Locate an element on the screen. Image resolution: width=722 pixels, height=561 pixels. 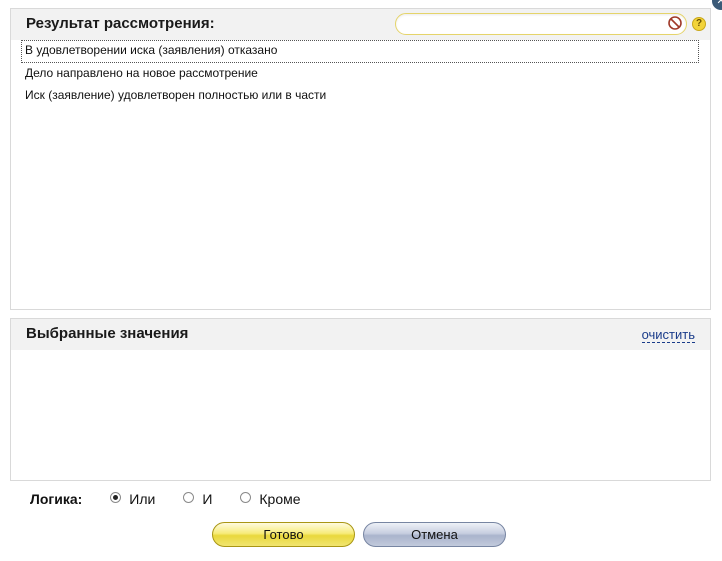
logic-or-label: Или is located at coordinates (142, 499).